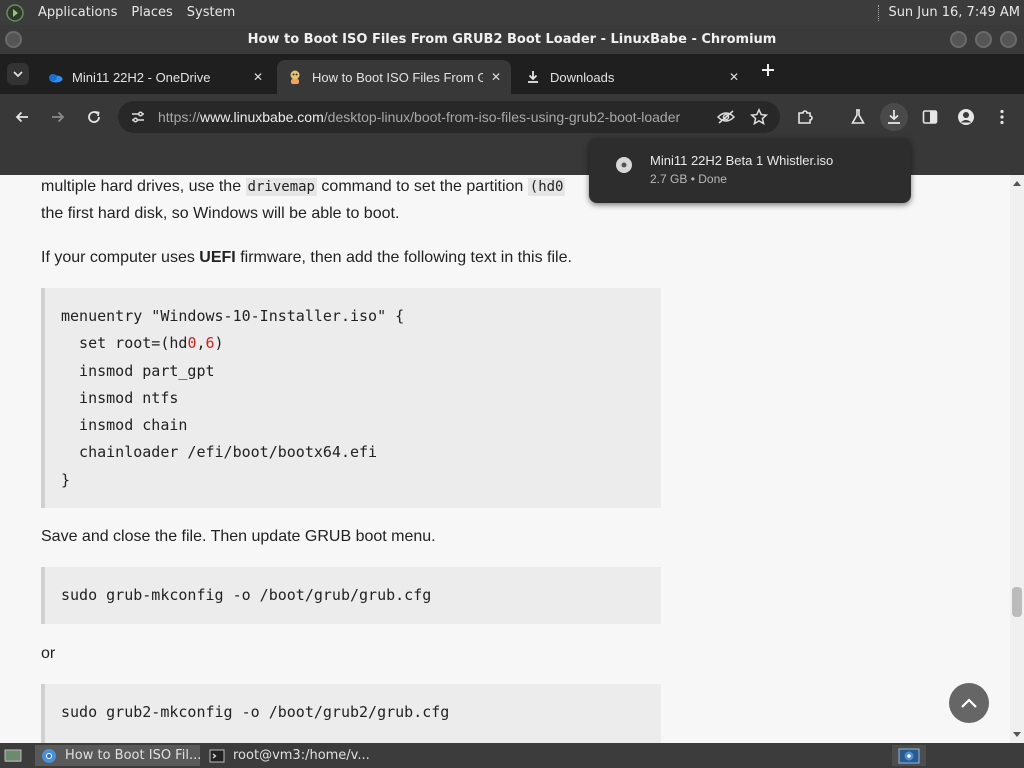 Image resolution: width=1024 pixels, height=768 pixels. Describe the element at coordinates (120, 397) in the screenshot. I see `code-line: insmod ntfs` at that location.